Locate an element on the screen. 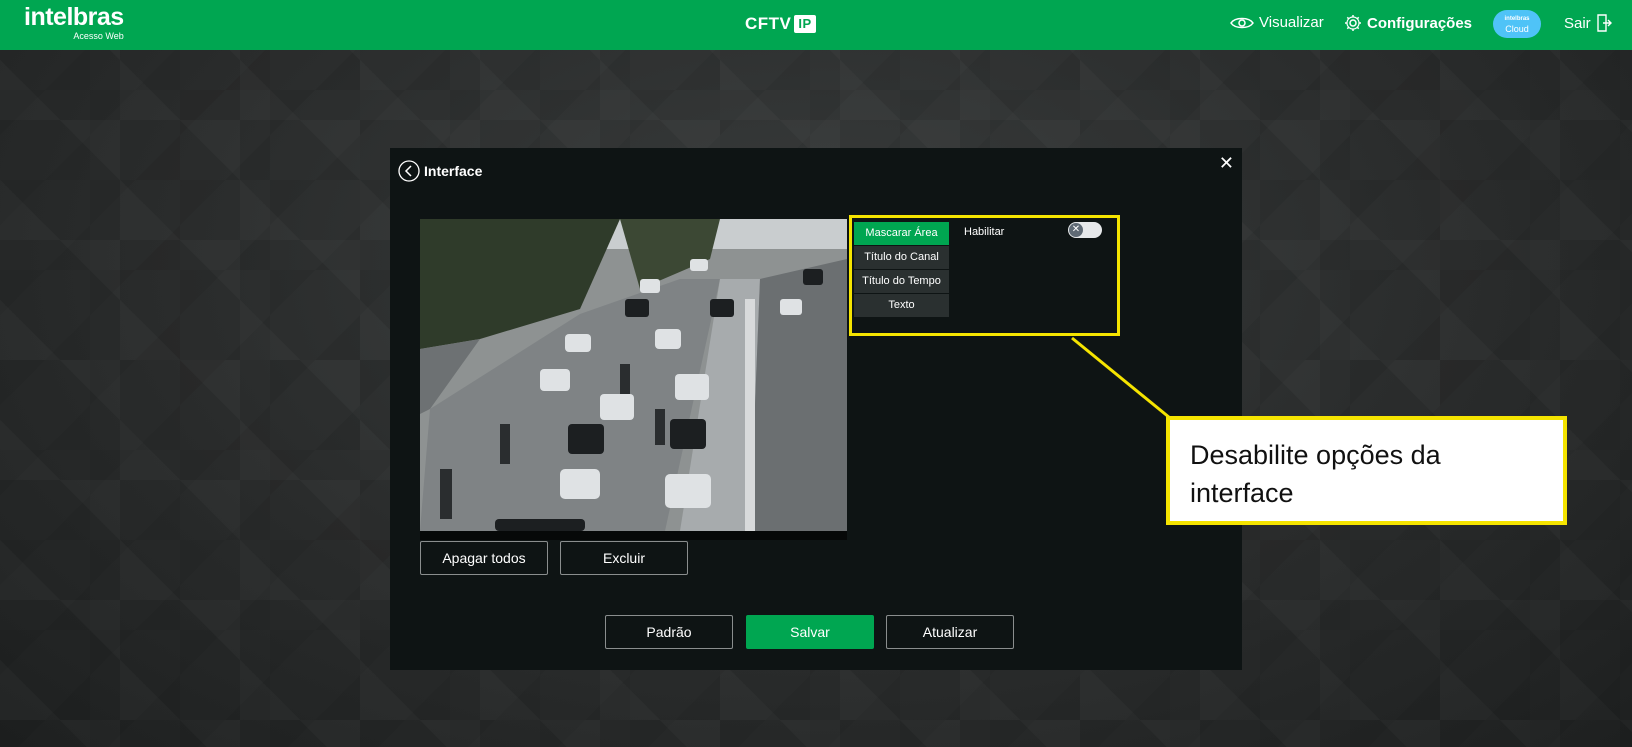 The height and width of the screenshot is (747, 1632). tab-titulo-do-canal: Título do Canal is located at coordinates (901, 257).